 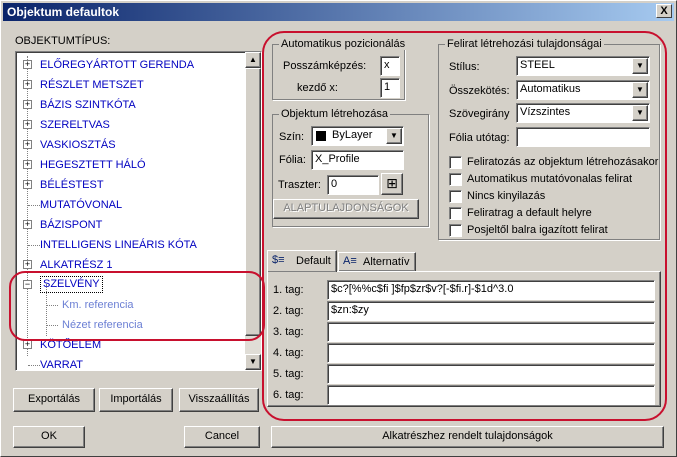 I want to click on base-properties-button: ALAPTULAJDONSÁGOK, so click(x=346, y=209).